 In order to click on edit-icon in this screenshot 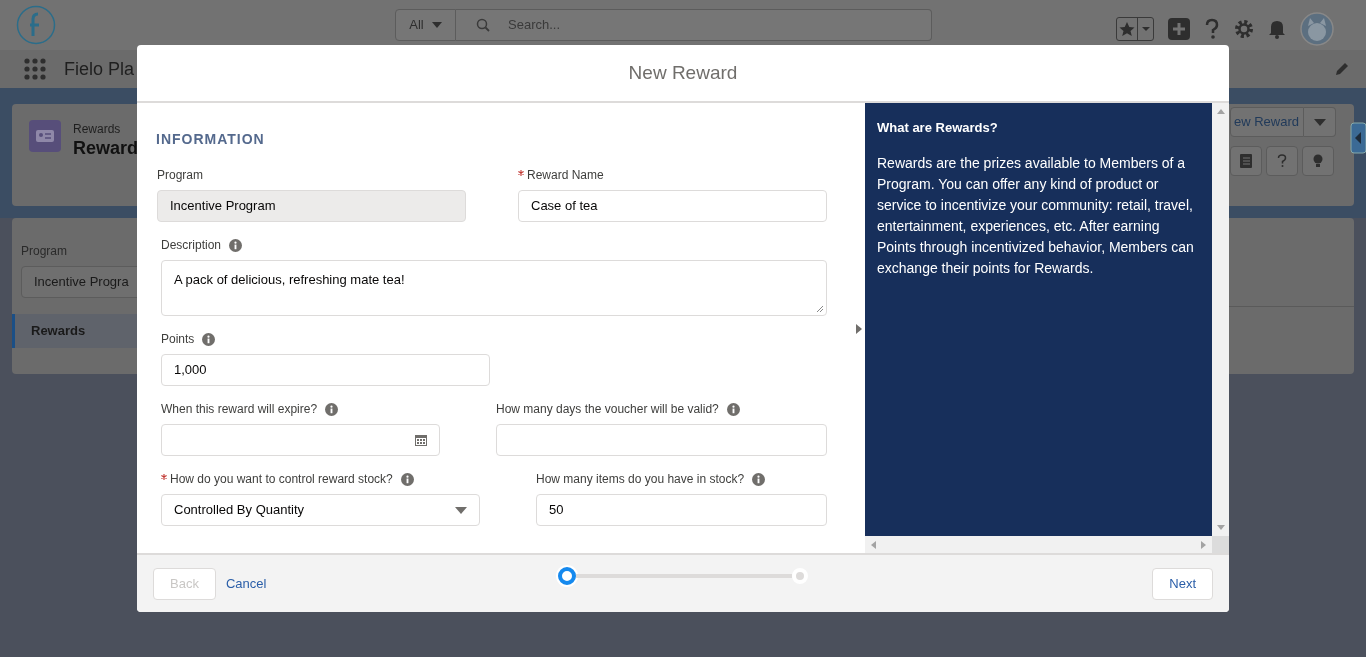, I will do `click(1342, 69)`.